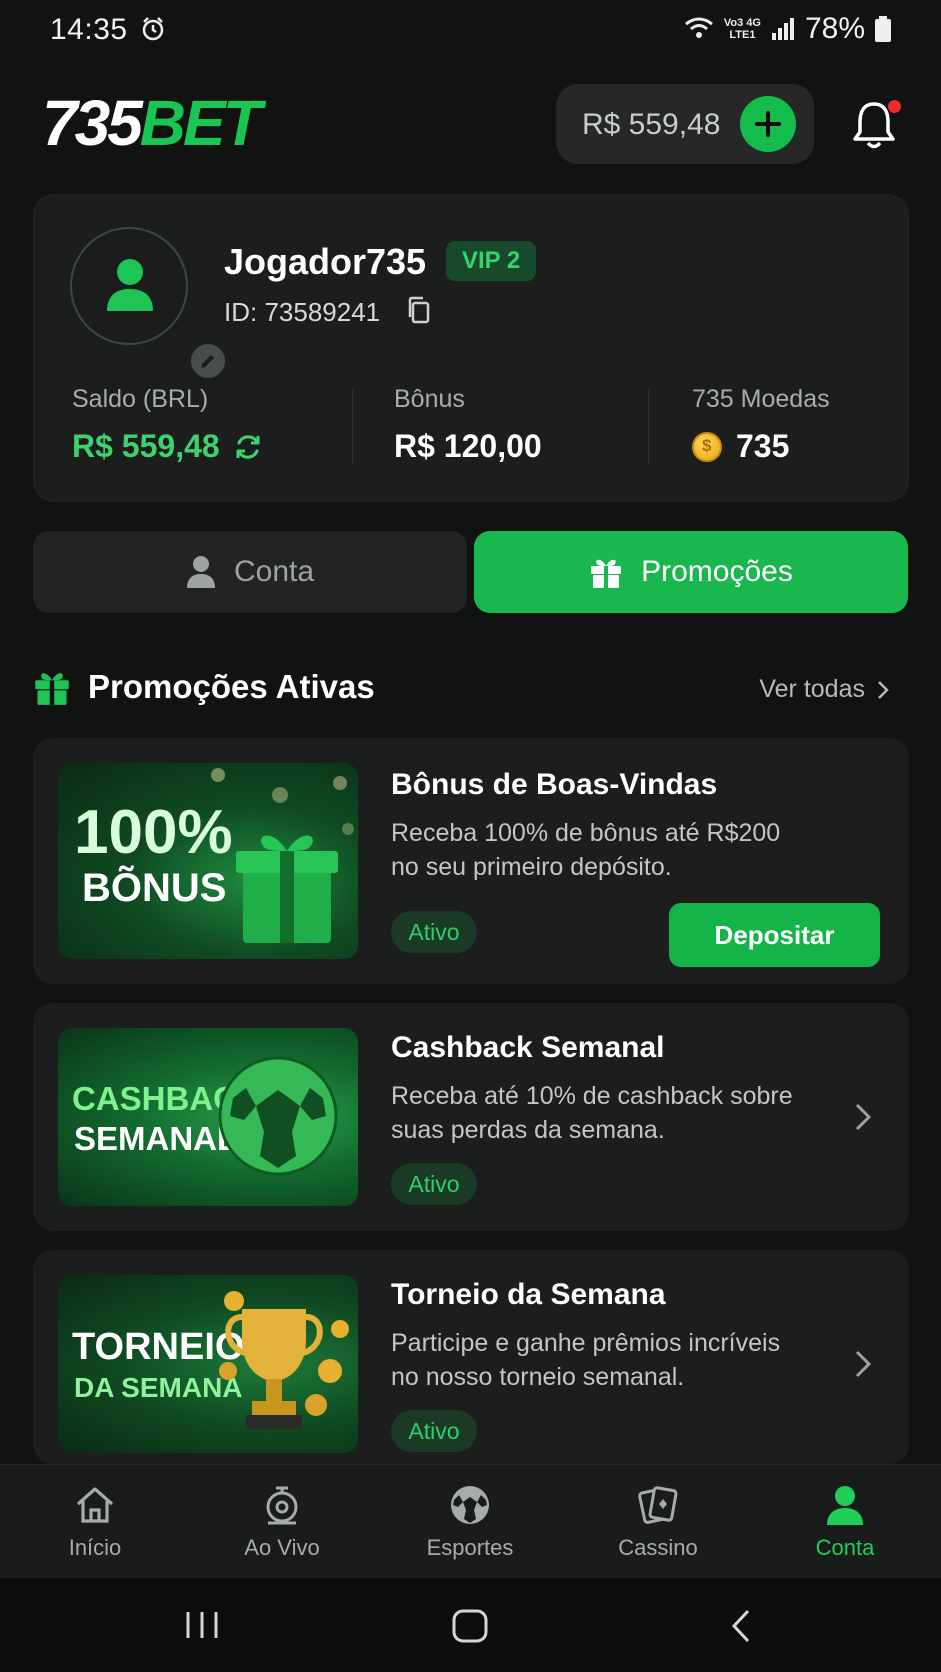 This screenshot has height=1672, width=941. I want to click on stat-value-row: R$ 559,48, so click(167, 446).